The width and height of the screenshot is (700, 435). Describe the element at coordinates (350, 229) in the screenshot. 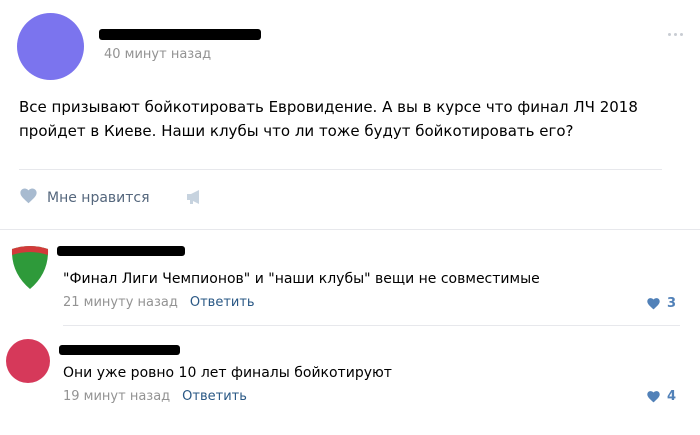

I see `comments-divider-top` at that location.